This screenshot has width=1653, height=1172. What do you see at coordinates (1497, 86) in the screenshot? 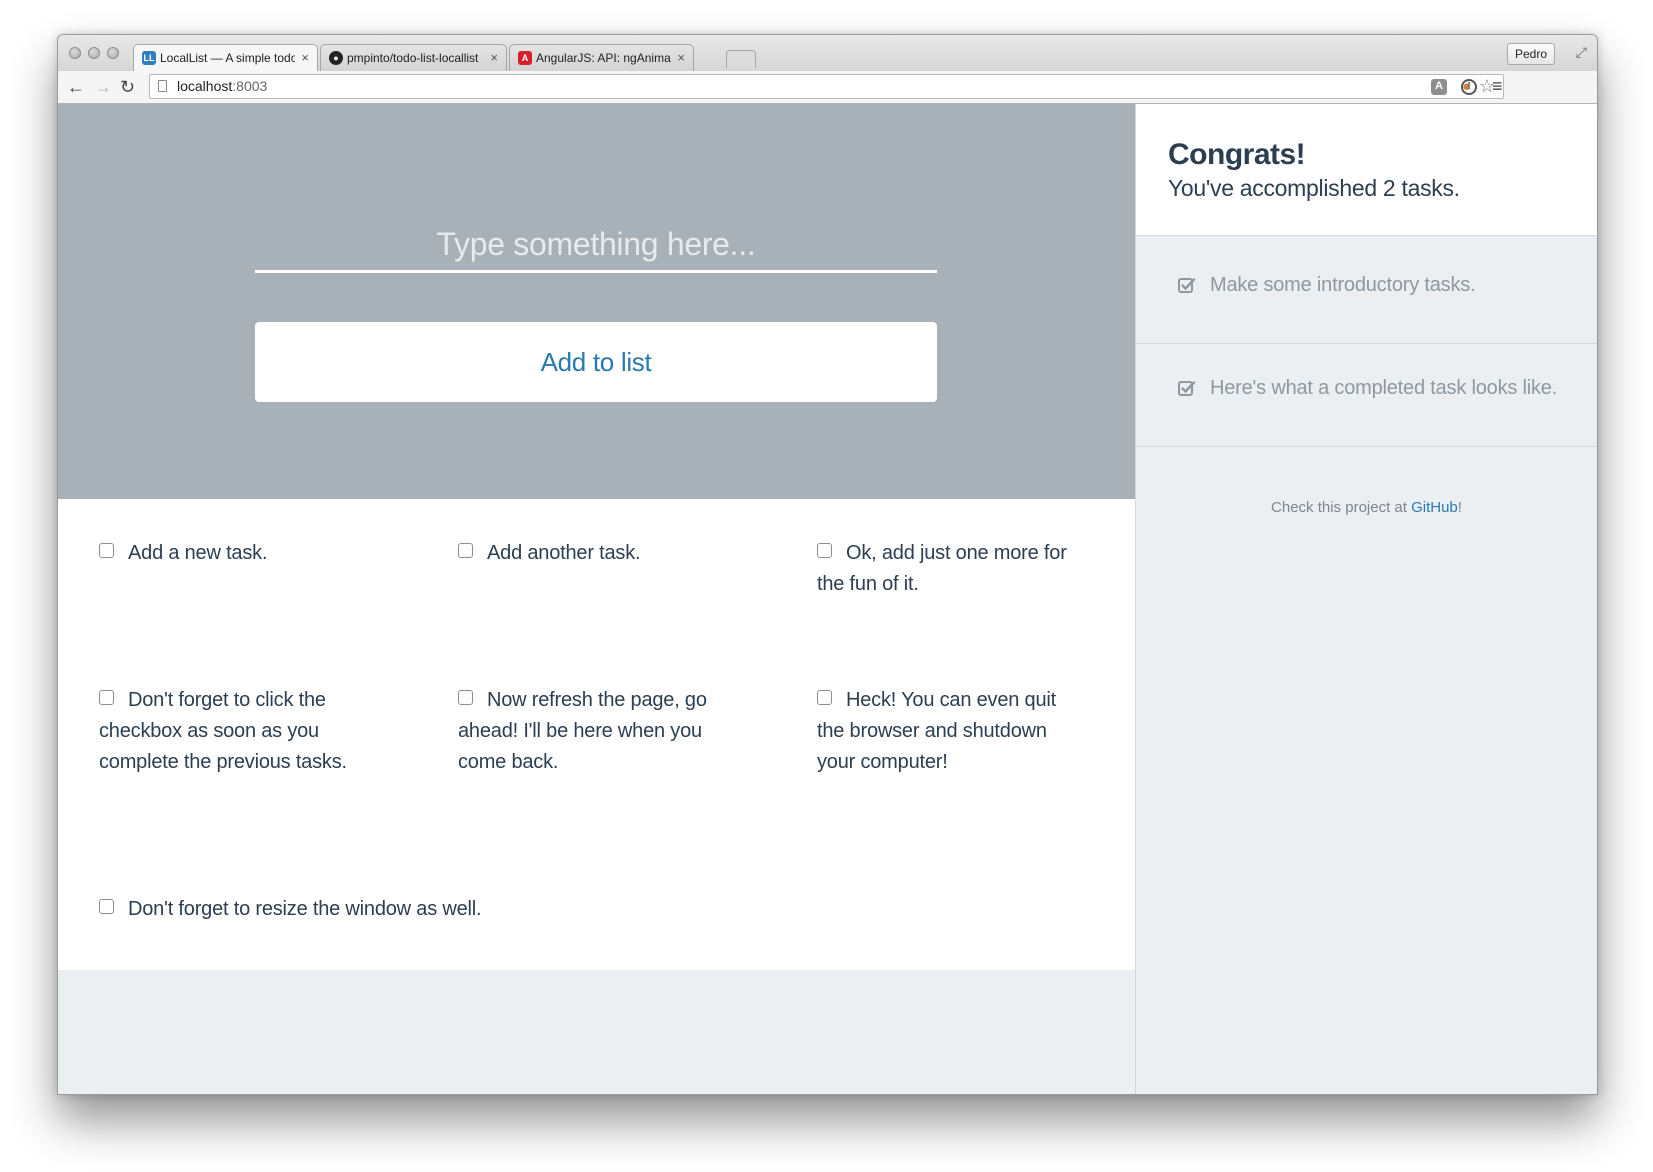
I see `menu-icon: ≡` at bounding box center [1497, 86].